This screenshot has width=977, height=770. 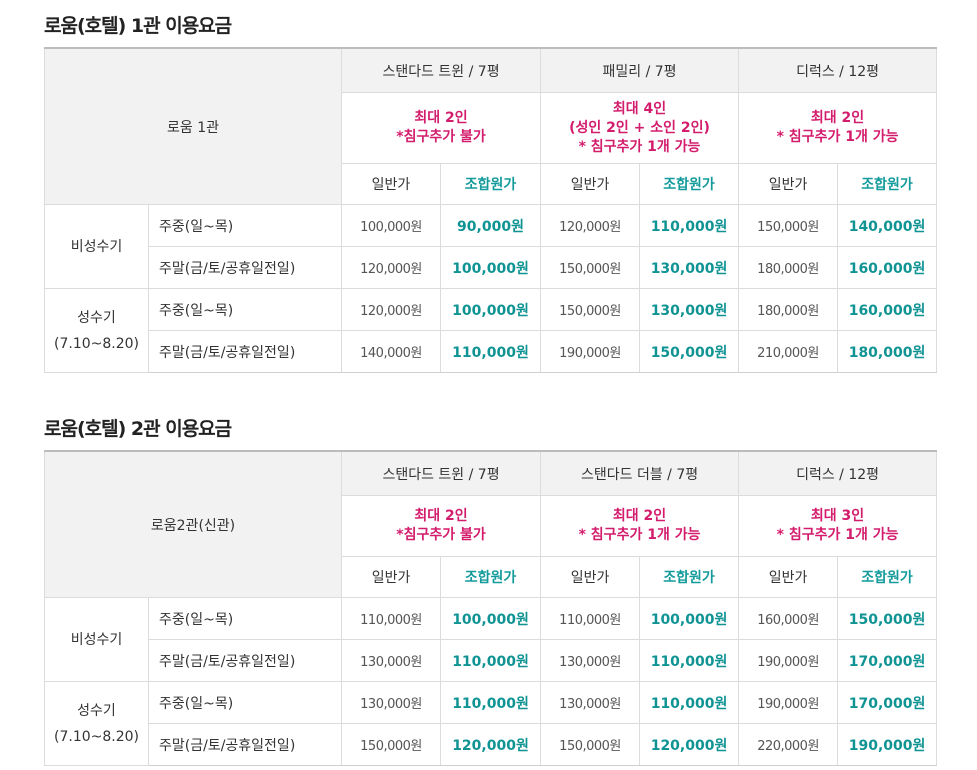 What do you see at coordinates (193, 524) in the screenshot?
I see `corner-hotel-label: 로움2관(신관)` at bounding box center [193, 524].